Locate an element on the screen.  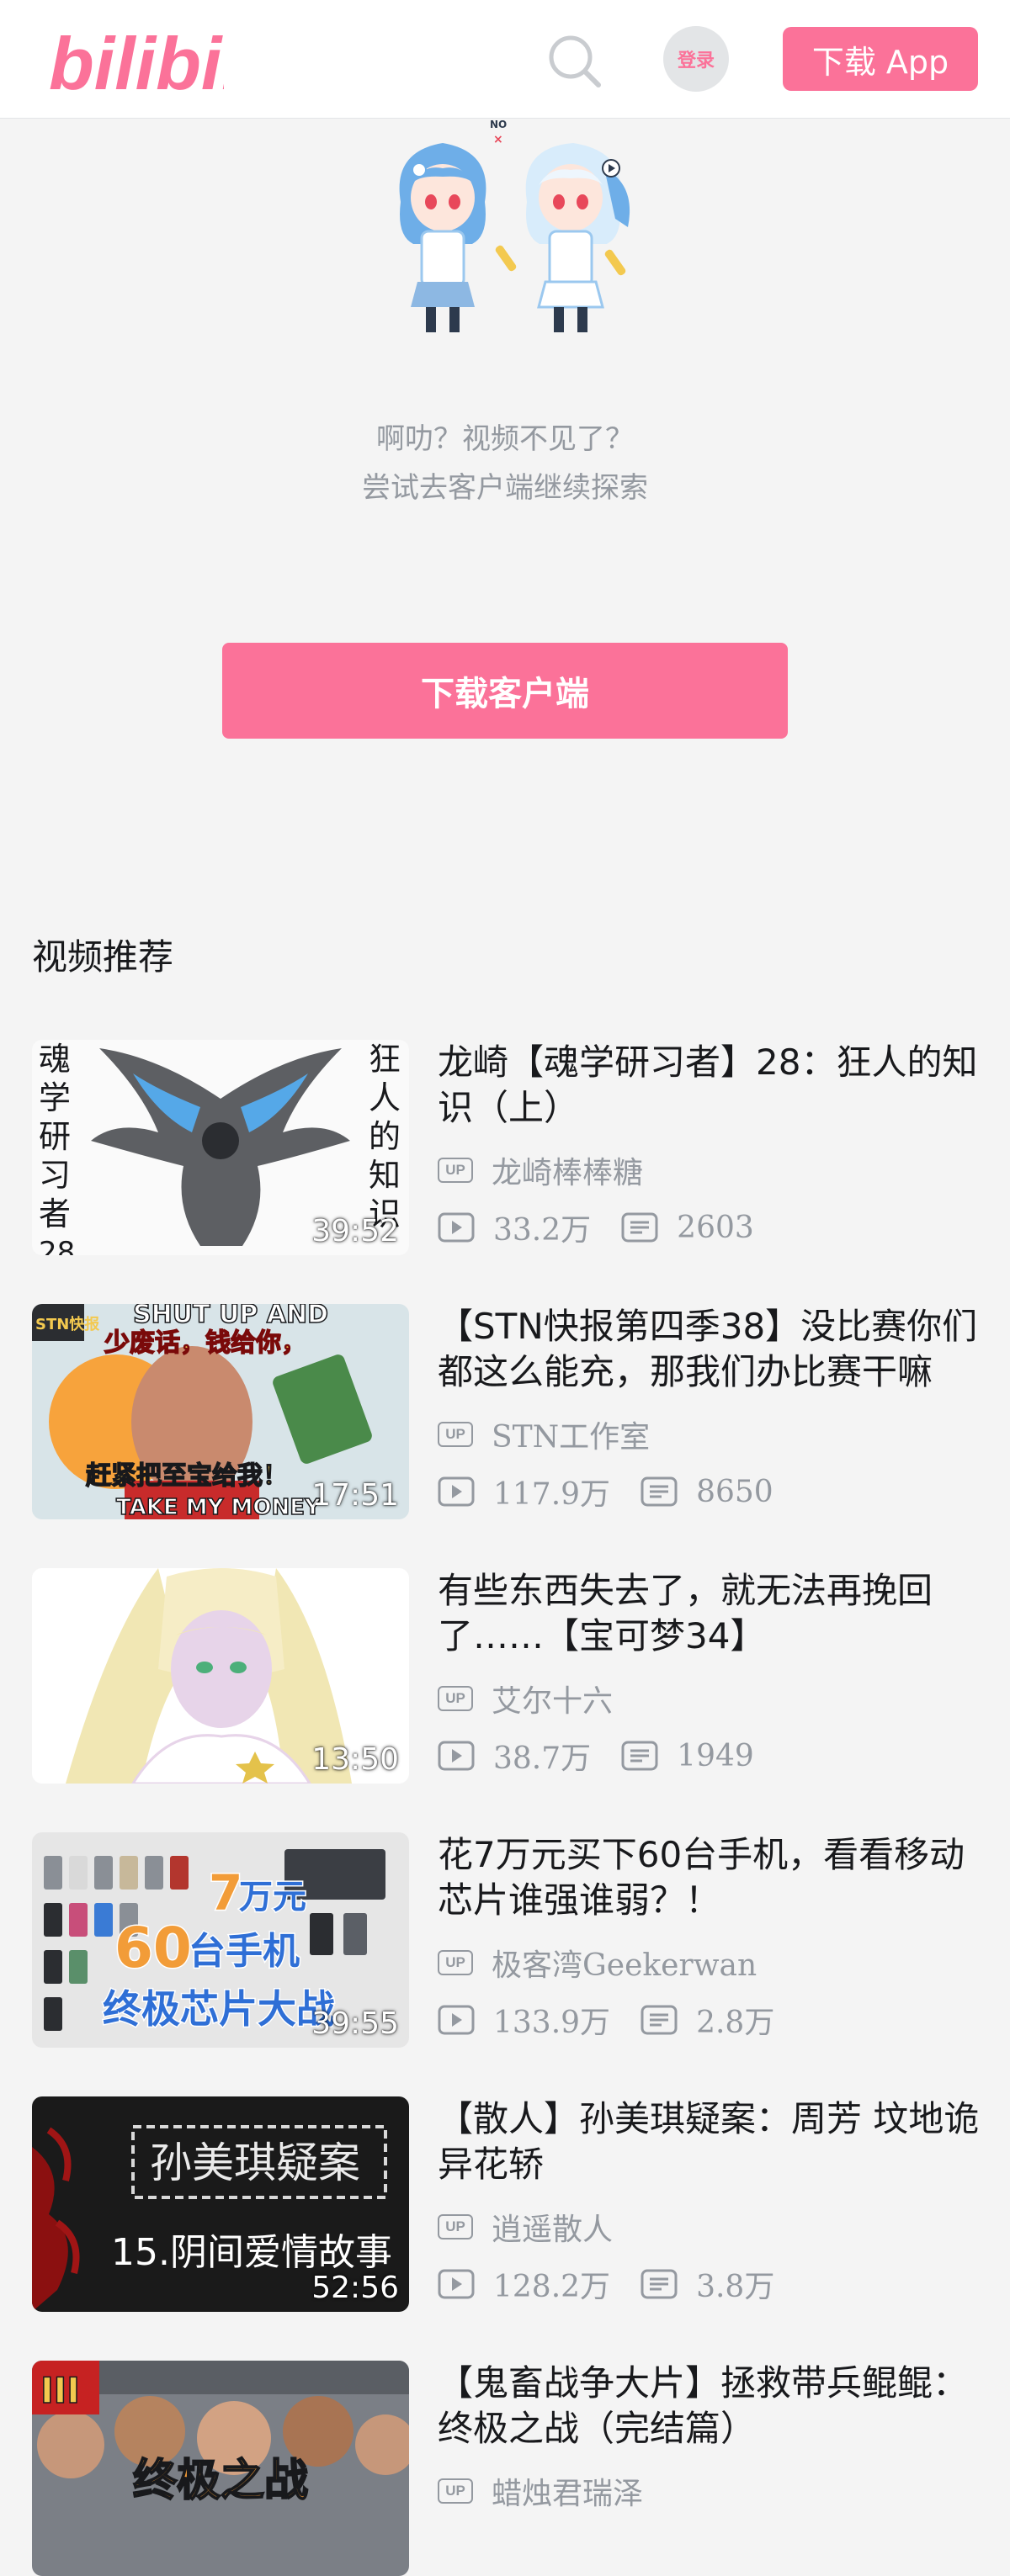
svg-text: 15.阴间爱情故事 is located at coordinates (251, 2252).